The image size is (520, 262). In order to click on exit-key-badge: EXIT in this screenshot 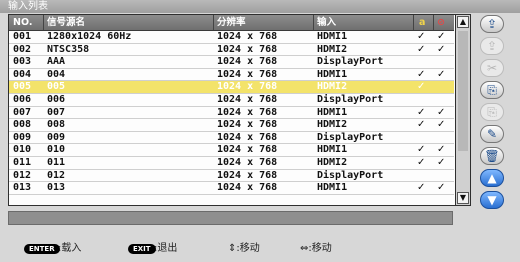, I will do `click(142, 249)`.